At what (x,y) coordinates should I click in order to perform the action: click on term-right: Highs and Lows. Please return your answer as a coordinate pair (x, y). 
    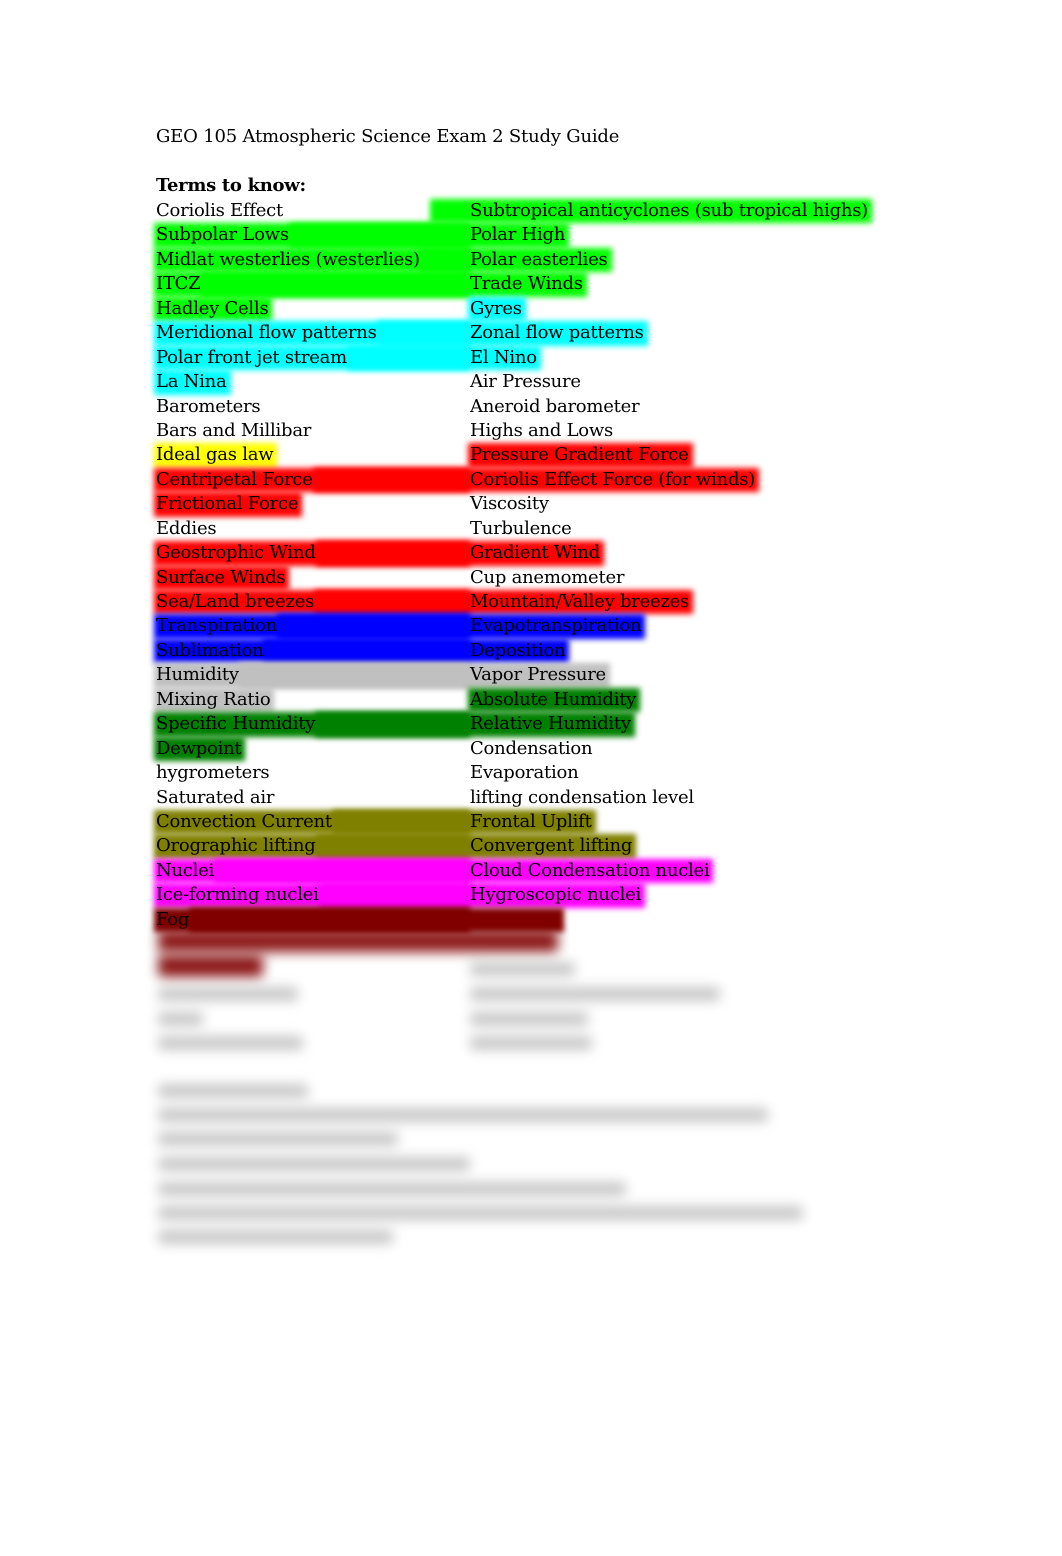
    Looking at the image, I should click on (542, 430).